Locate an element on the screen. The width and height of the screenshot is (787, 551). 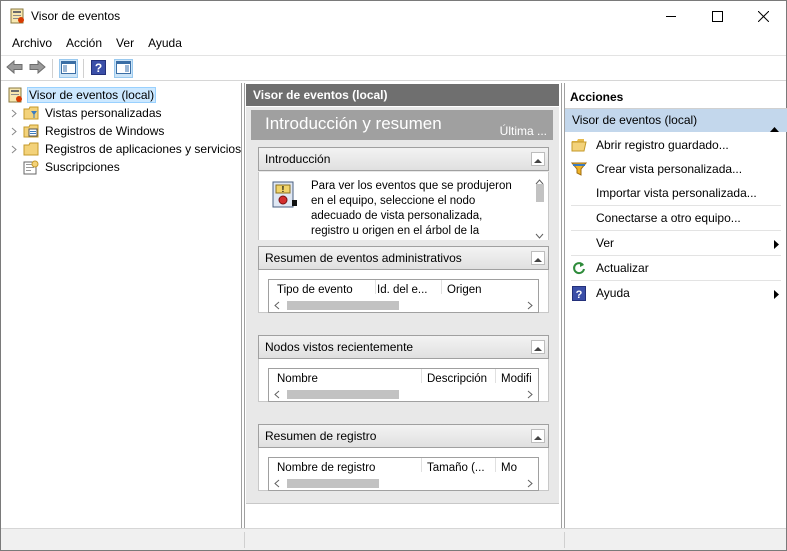
column-header: Nombre de registro is located at coordinates (348, 468).